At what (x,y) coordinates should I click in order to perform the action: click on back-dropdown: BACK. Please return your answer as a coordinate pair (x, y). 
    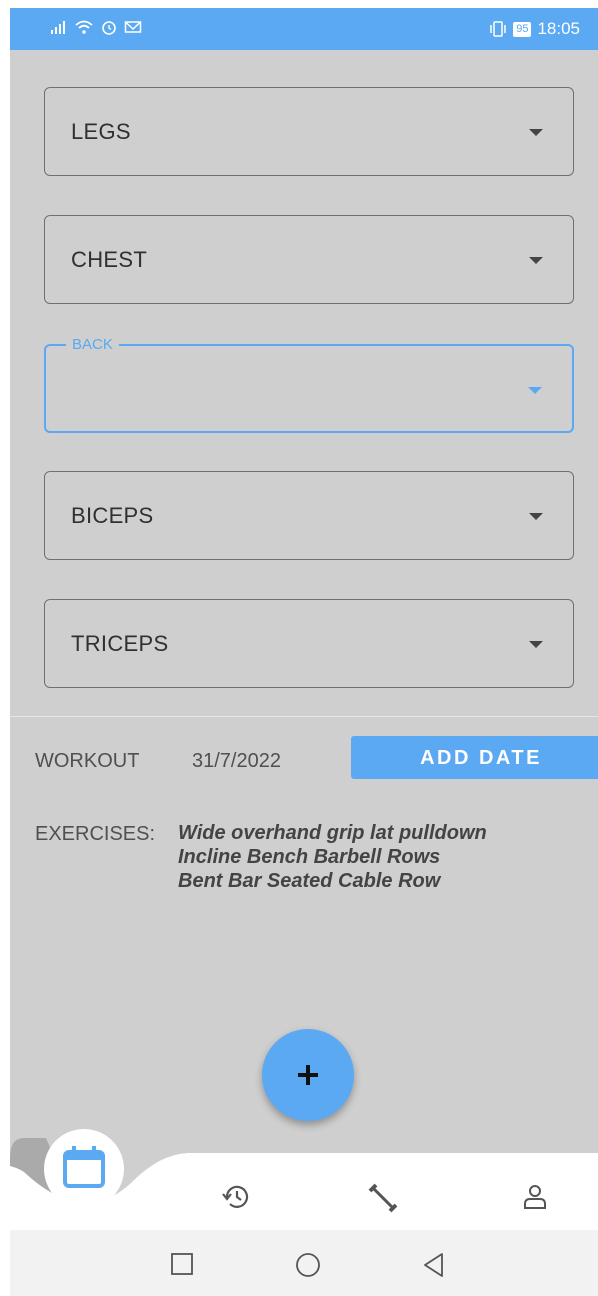
    Looking at the image, I should click on (309, 384).